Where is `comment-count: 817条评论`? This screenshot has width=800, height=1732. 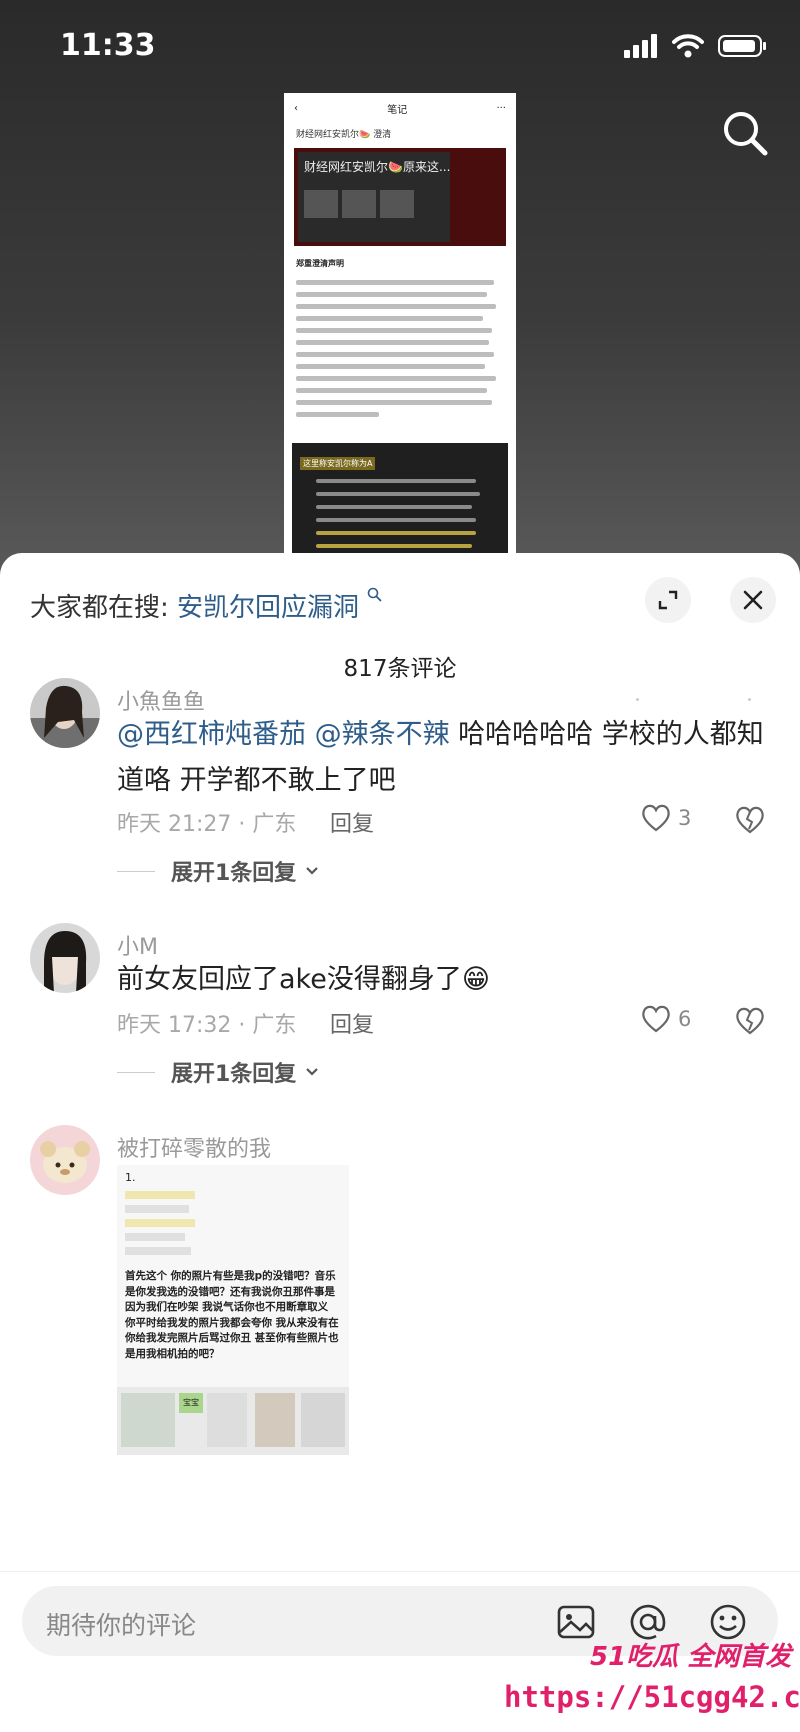 comment-count: 817条评论 is located at coordinates (400, 669).